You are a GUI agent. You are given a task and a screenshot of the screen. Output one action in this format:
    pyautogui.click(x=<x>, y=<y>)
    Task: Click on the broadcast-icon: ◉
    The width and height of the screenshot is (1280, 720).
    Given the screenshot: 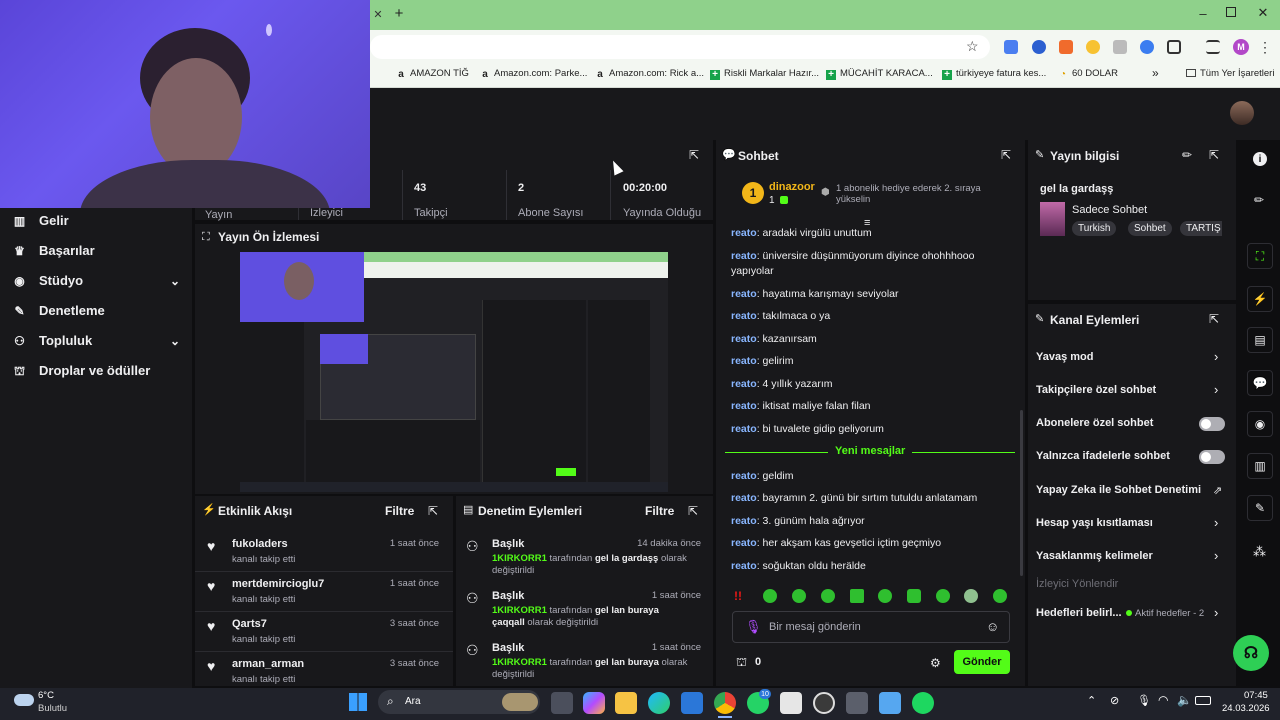 What is the action you would take?
    pyautogui.click(x=1260, y=424)
    